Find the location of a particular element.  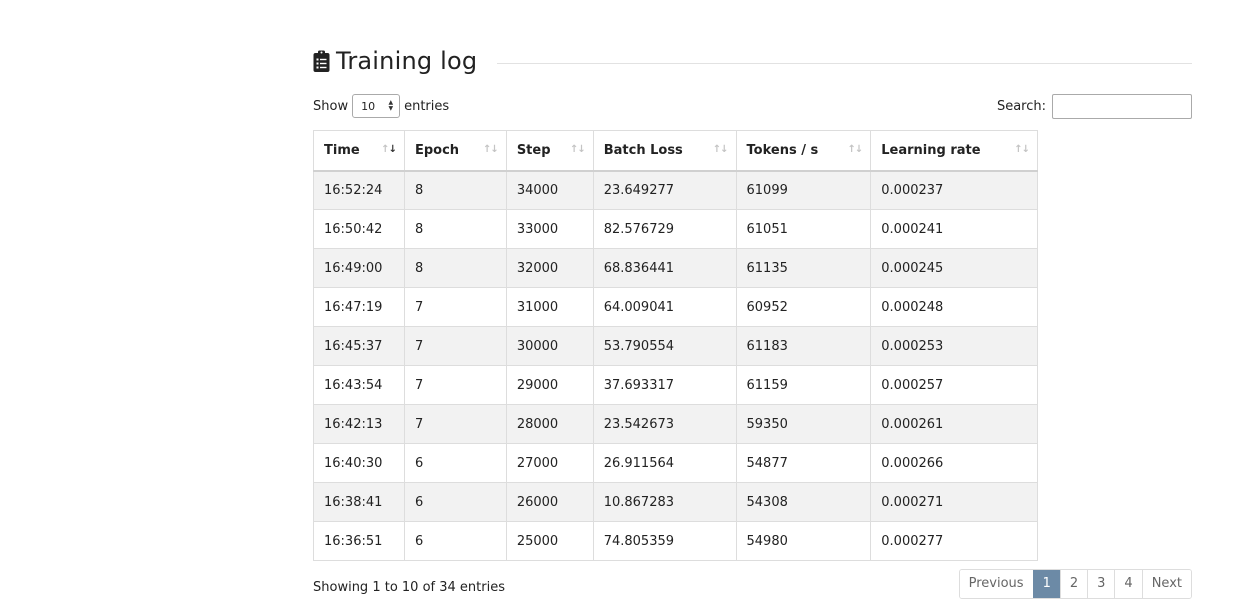

search-control: Search: is located at coordinates (1094, 106).